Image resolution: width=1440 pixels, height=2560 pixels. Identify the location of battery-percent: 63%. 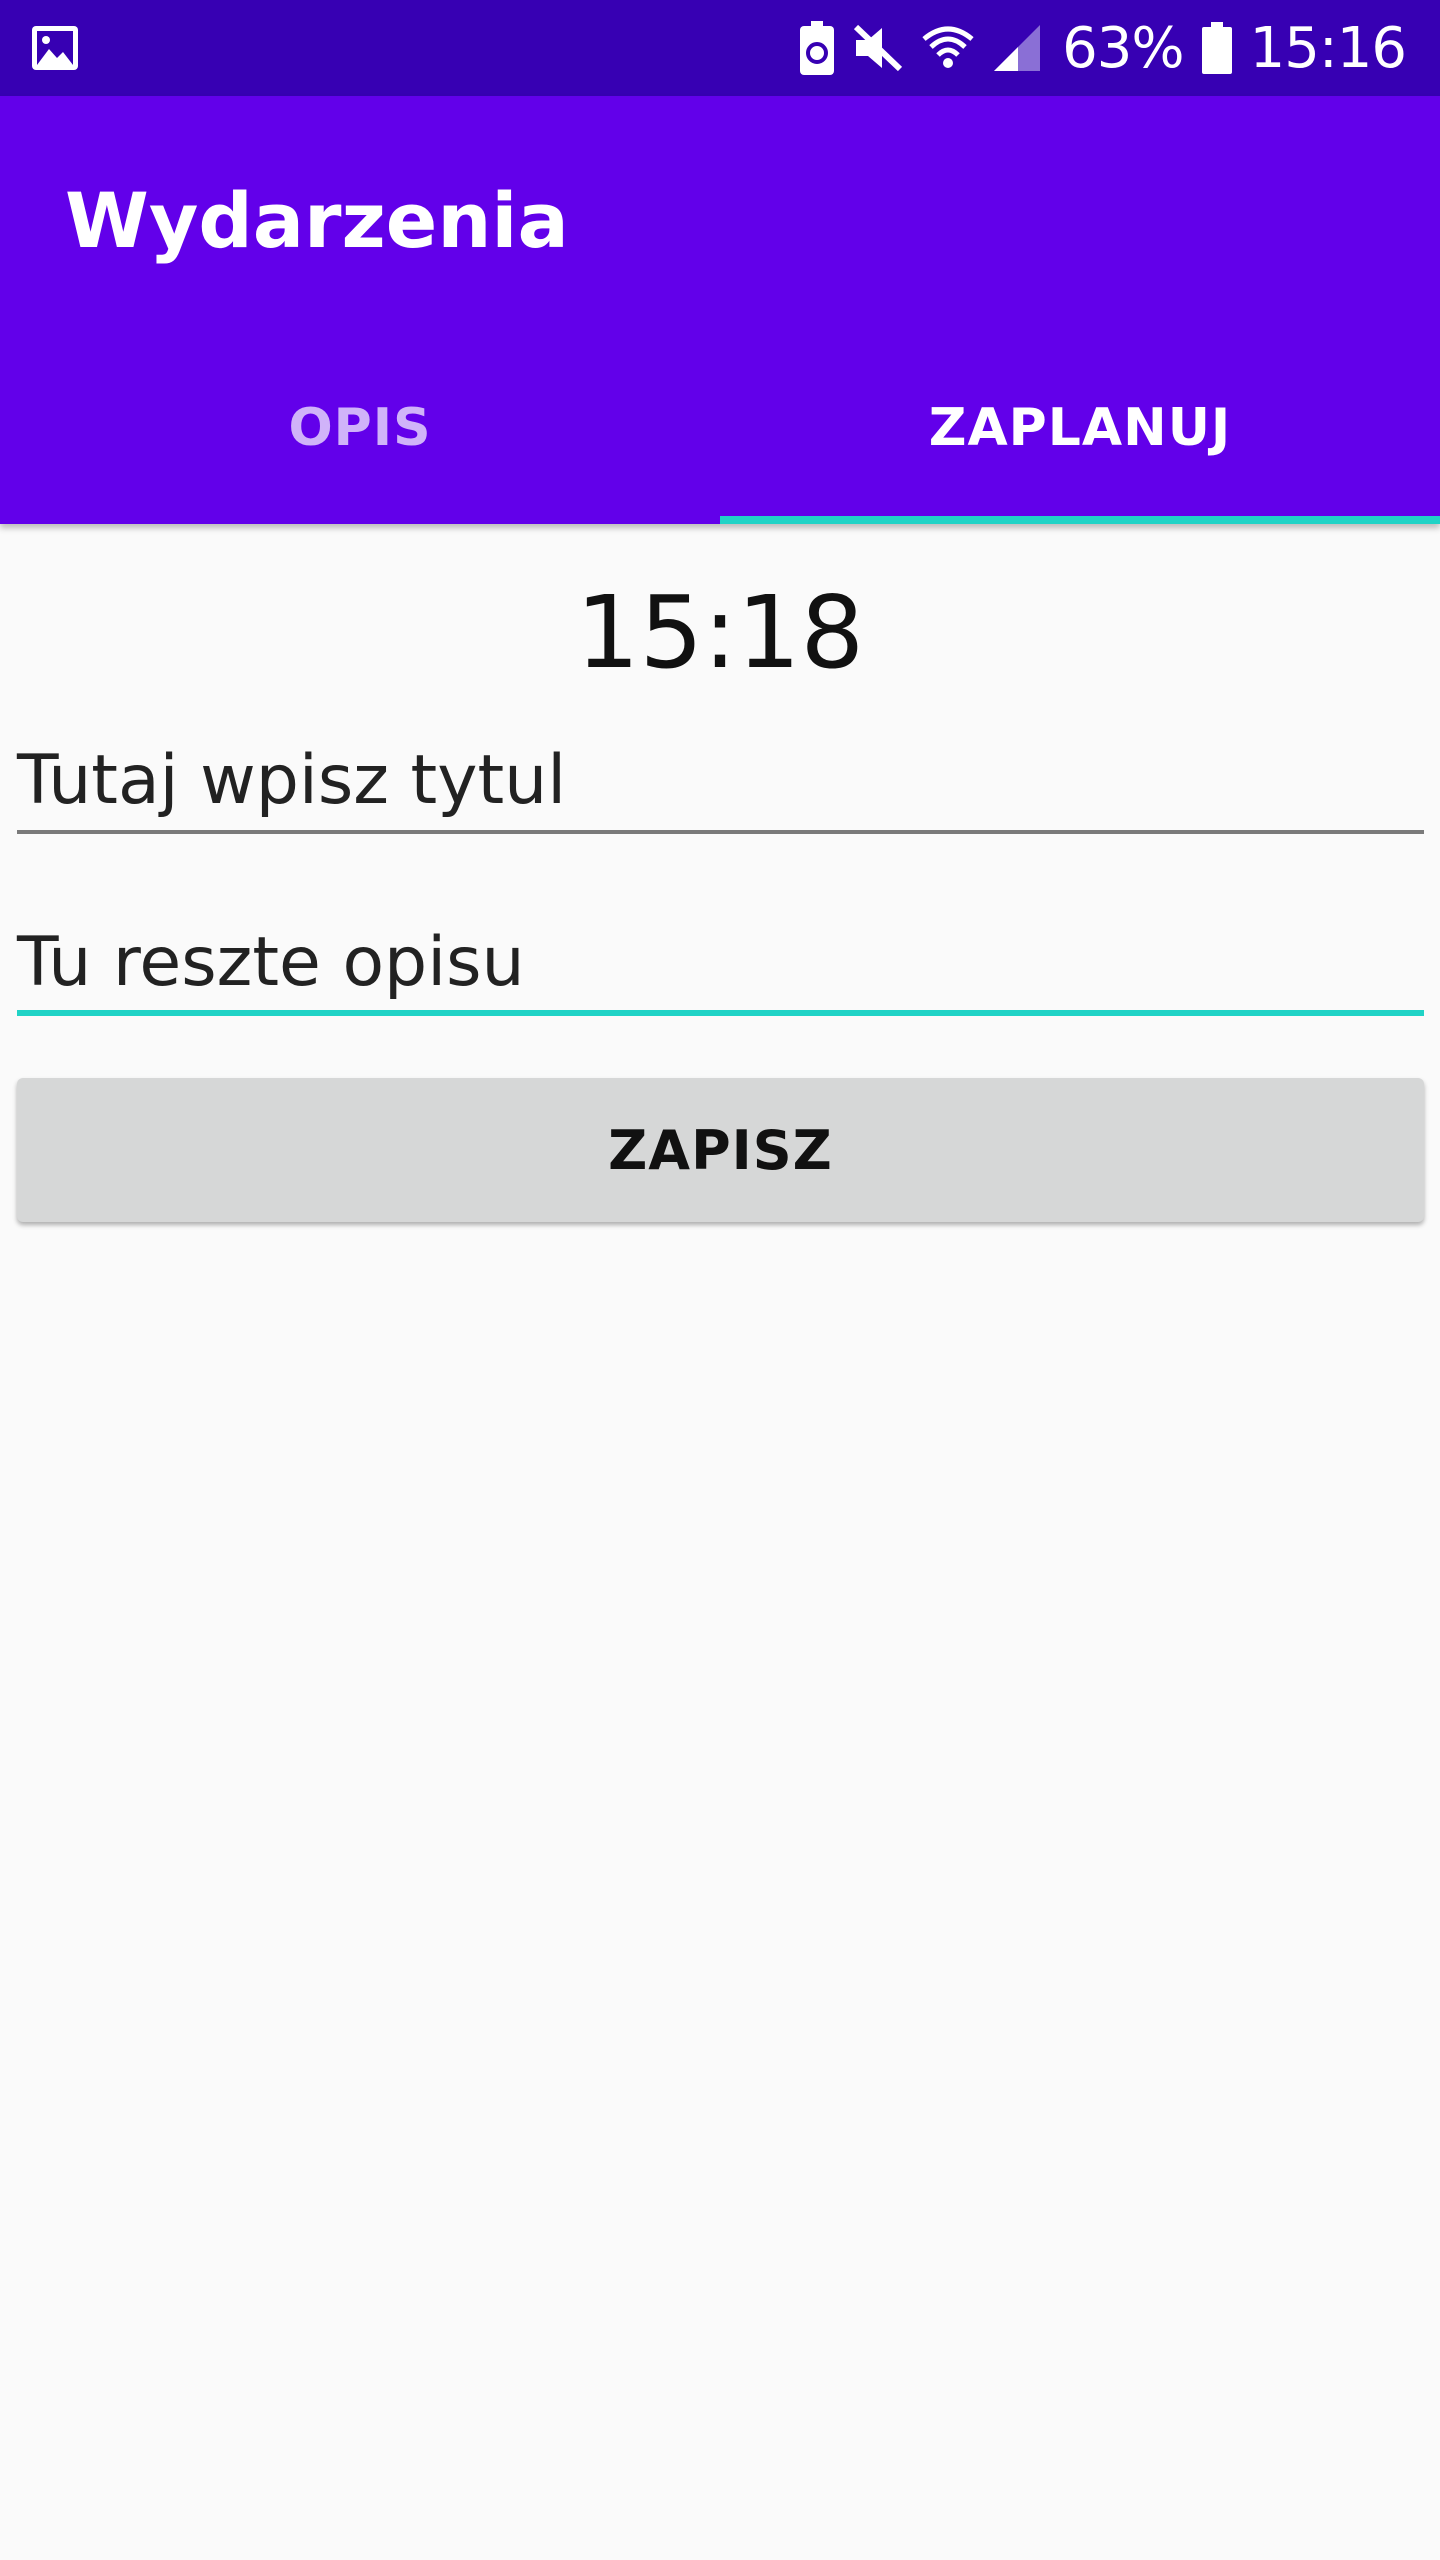
(1123, 48).